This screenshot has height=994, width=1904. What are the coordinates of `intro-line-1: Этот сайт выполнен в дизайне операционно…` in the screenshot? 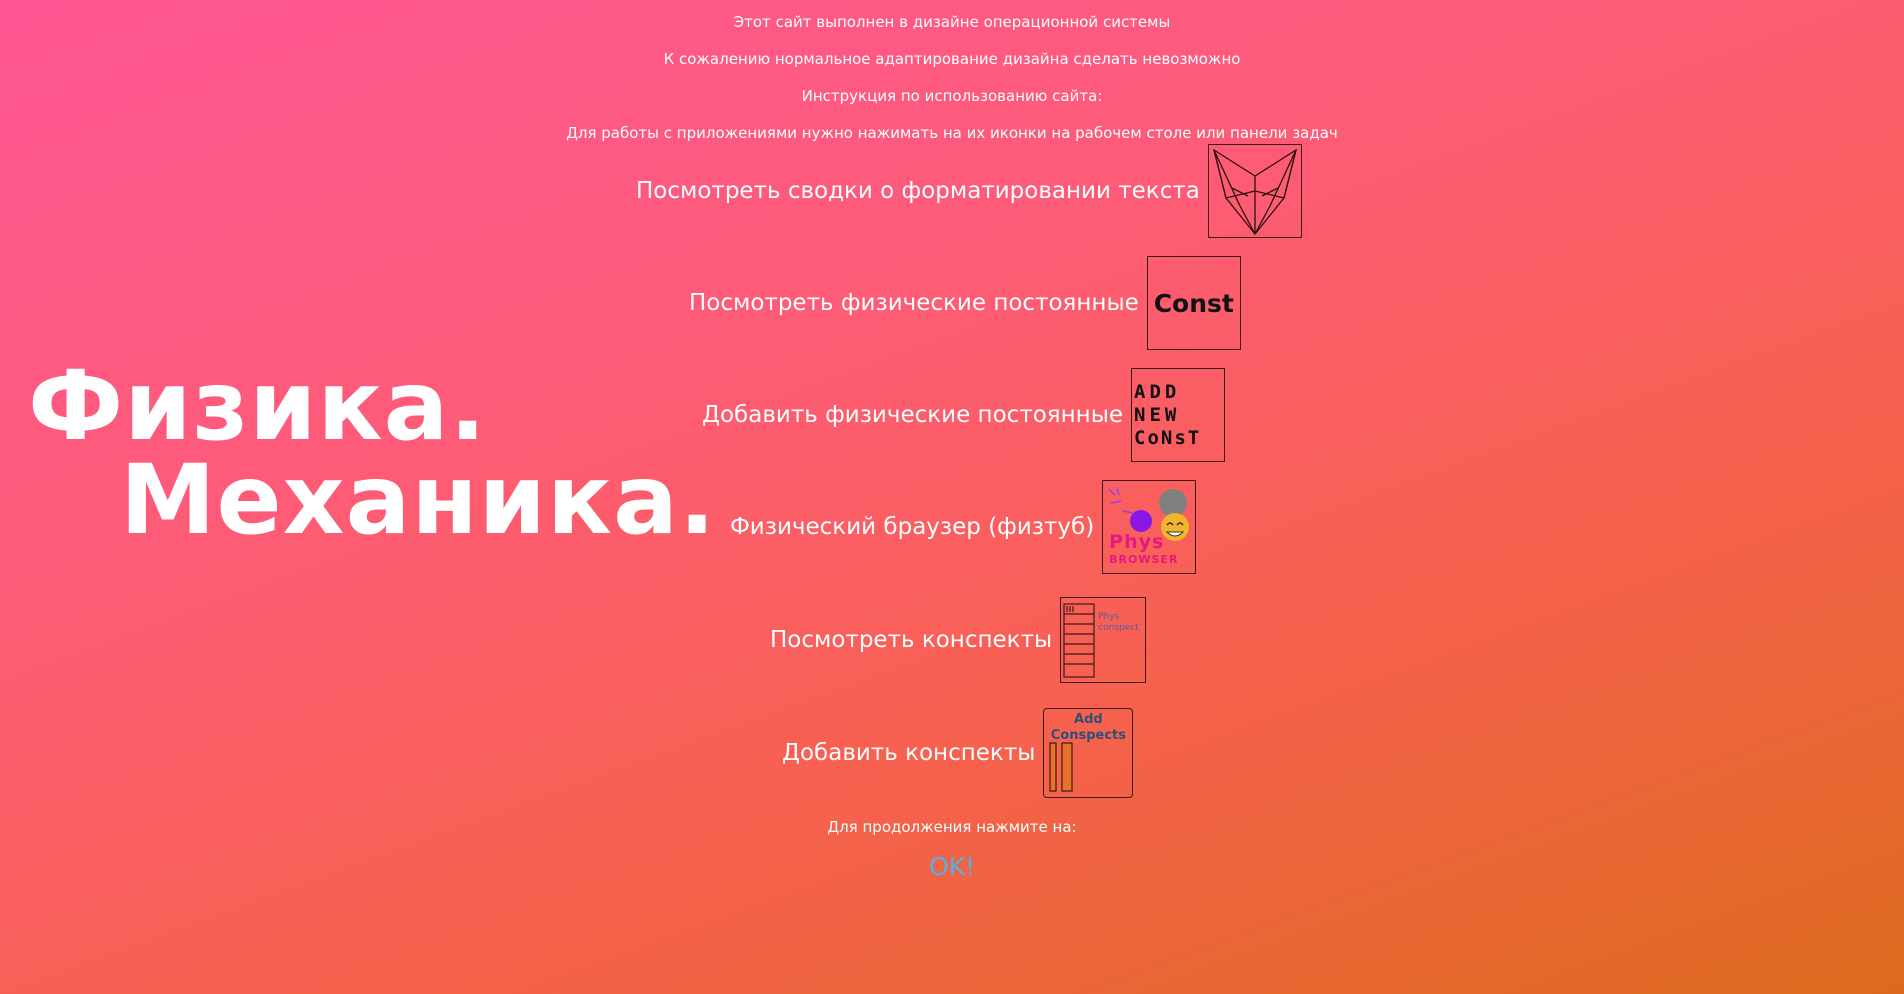 It's located at (952, 22).